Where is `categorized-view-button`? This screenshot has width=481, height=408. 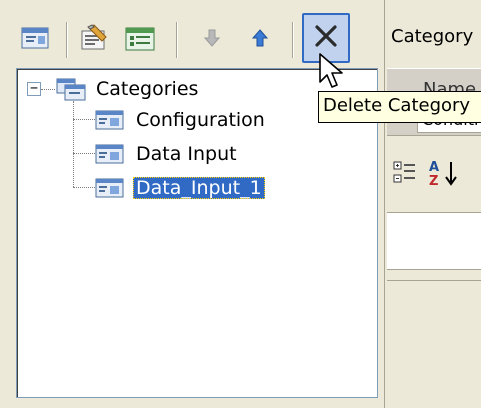
categorized-view-button is located at coordinates (405, 175).